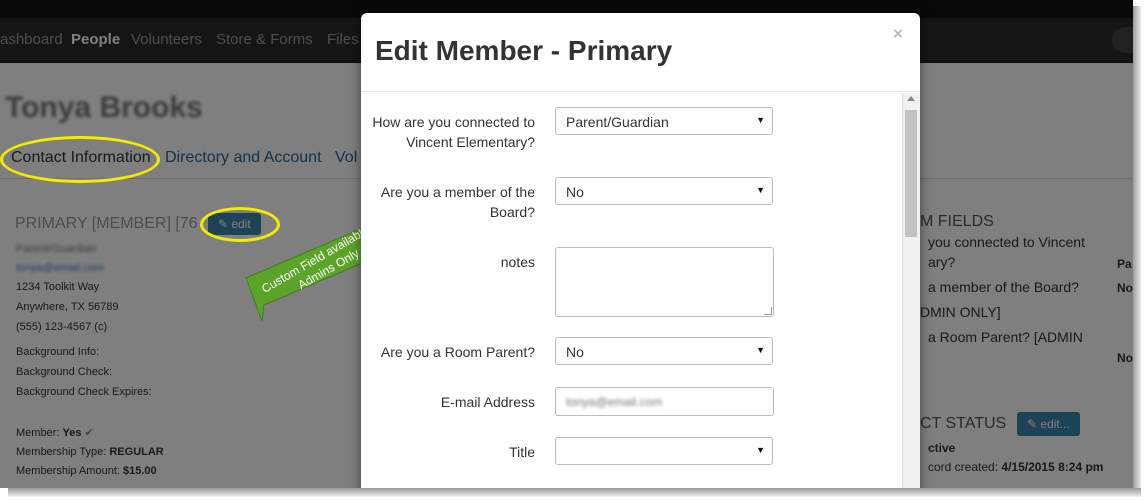 Image resolution: width=1145 pixels, height=501 pixels. What do you see at coordinates (768, 311) in the screenshot?
I see `resize-handle-icon` at bounding box center [768, 311].